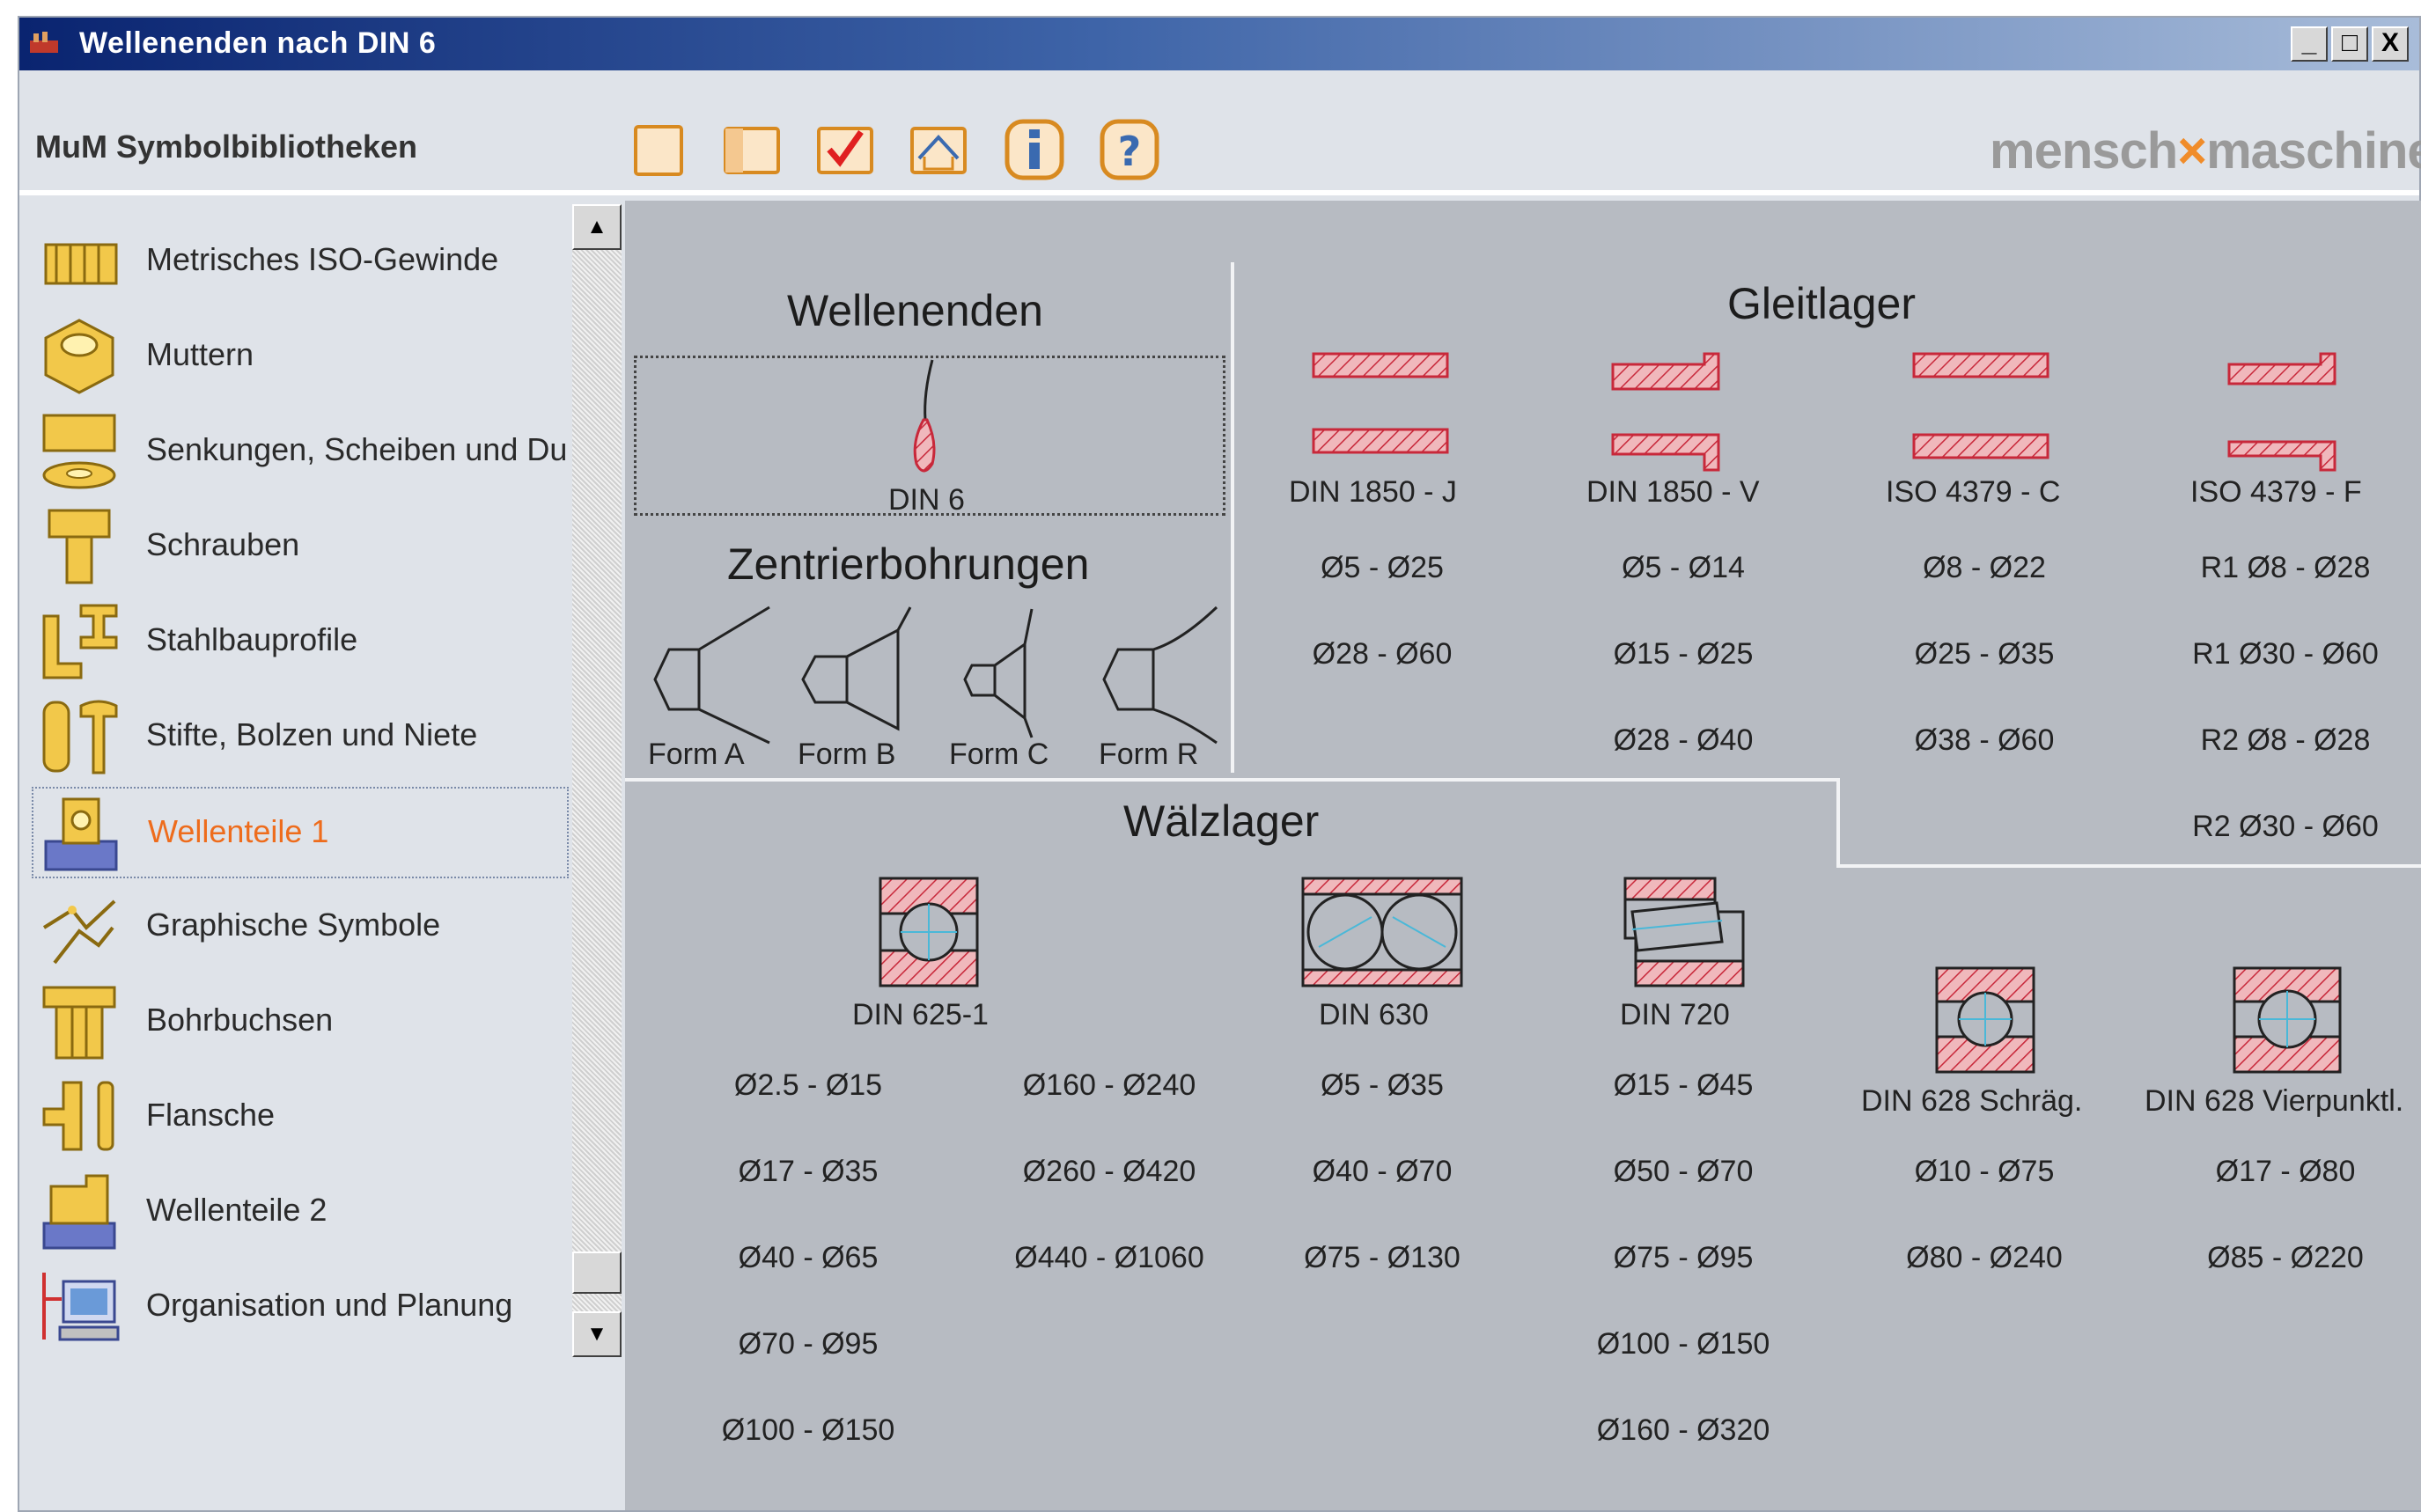  I want to click on sidebar-item-stahlbauprofile: Stahlbauprofile, so click(300, 643).